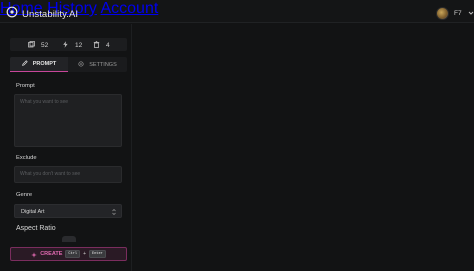  What do you see at coordinates (68, 120) in the screenshot?
I see `prompt-input` at bounding box center [68, 120].